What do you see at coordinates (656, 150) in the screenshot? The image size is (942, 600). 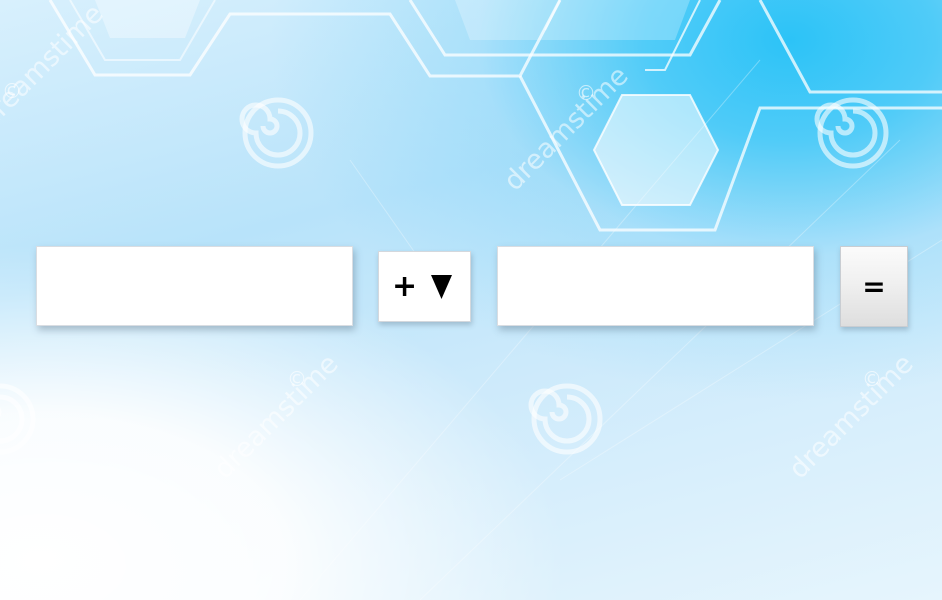 I see `hexagon-shape` at bounding box center [656, 150].